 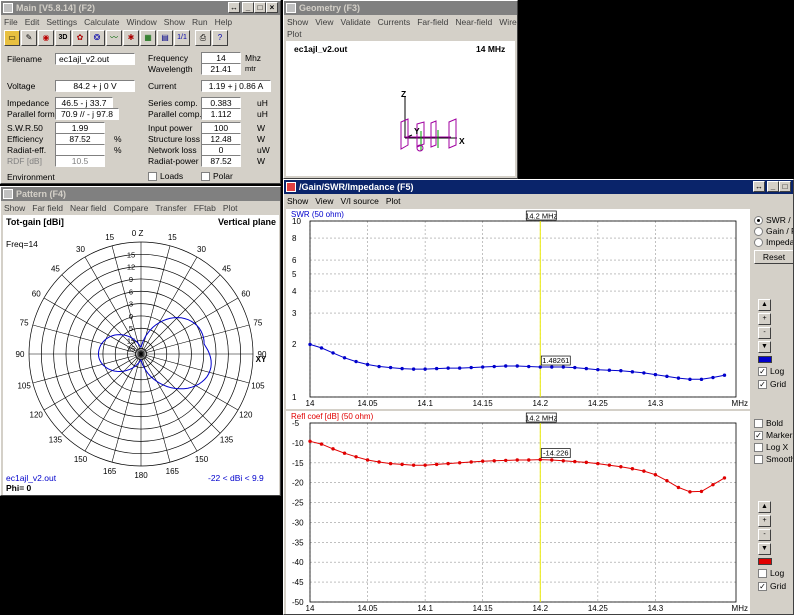 I want to click on geometry-menu-show: Show, so click(x=297, y=22).